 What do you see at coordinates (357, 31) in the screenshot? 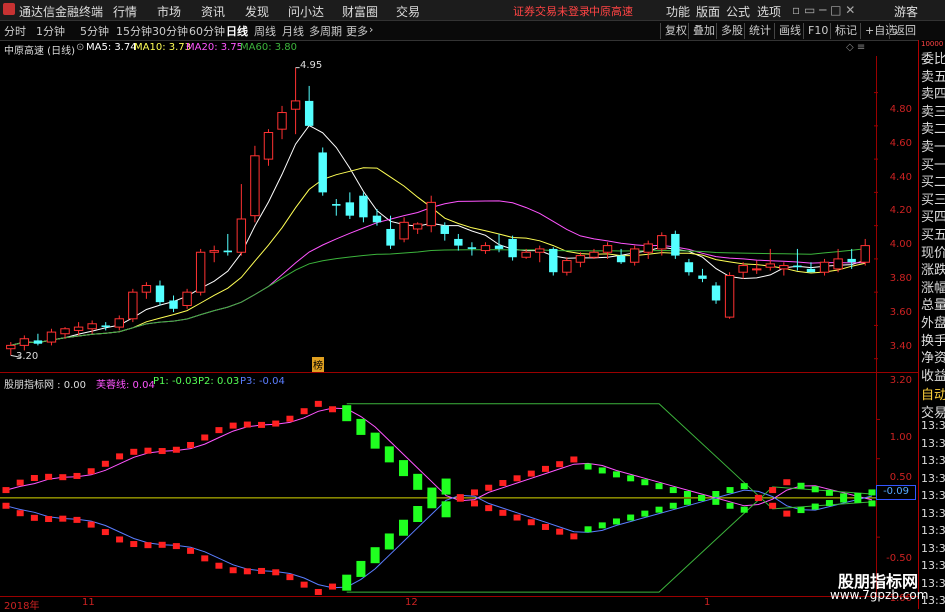
I see `tab-more: 更多` at bounding box center [357, 31].